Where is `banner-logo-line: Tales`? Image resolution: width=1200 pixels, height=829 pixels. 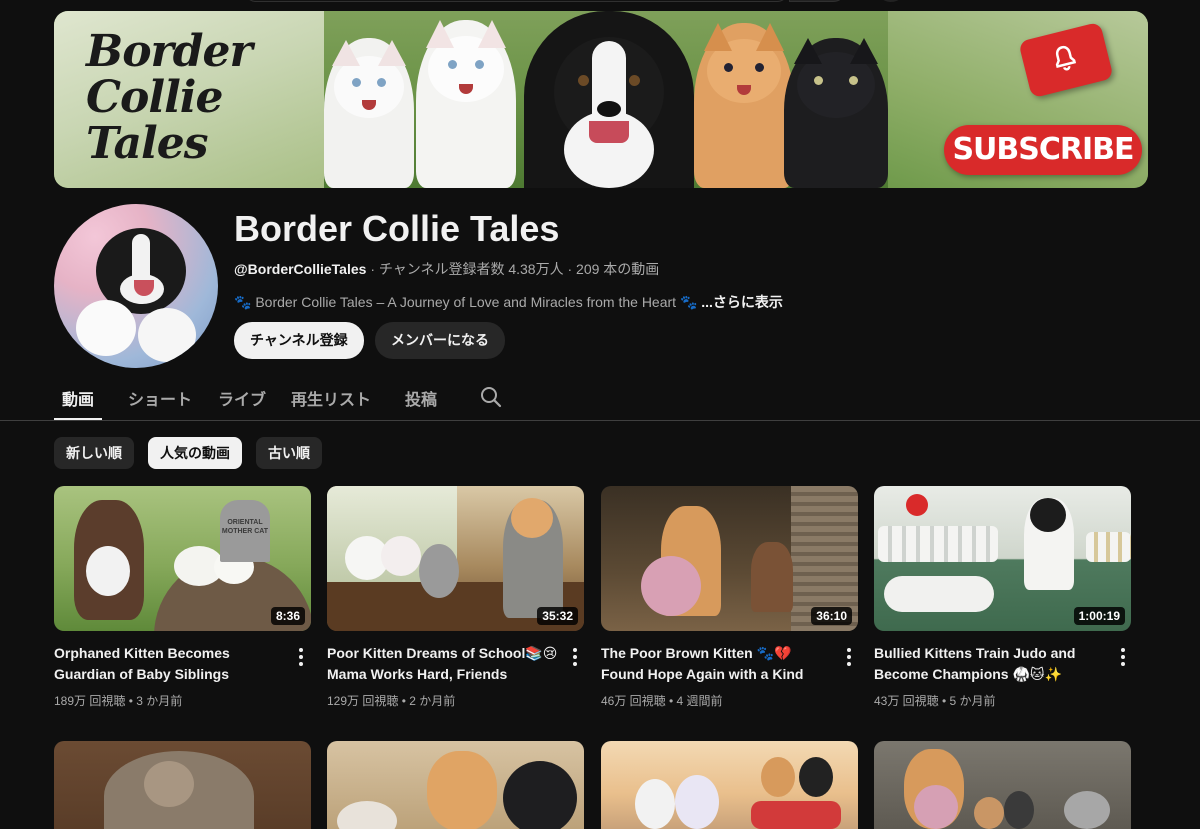 banner-logo-line: Tales is located at coordinates (147, 143).